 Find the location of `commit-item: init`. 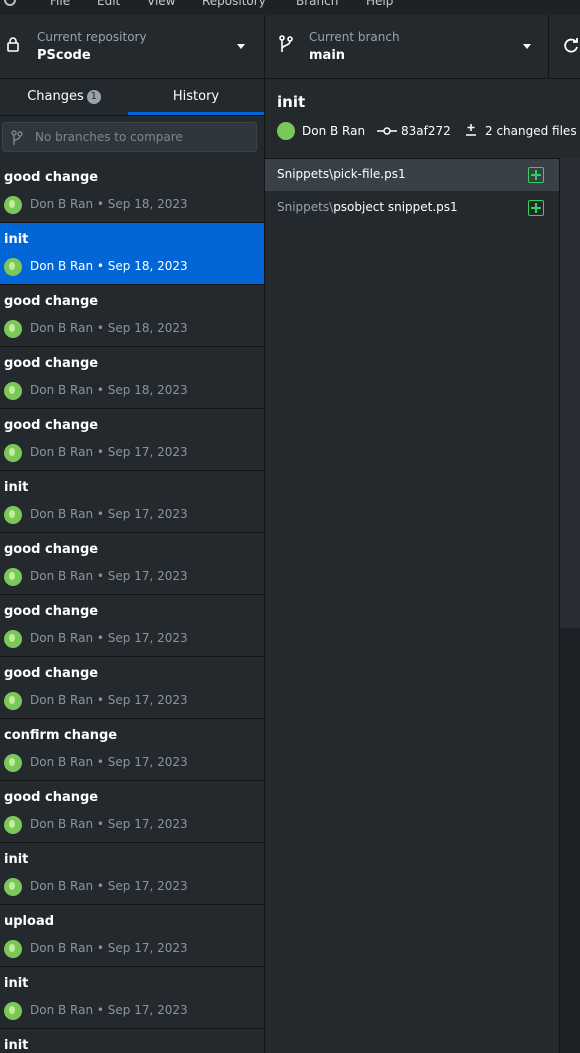

commit-item: init is located at coordinates (132, 1041).